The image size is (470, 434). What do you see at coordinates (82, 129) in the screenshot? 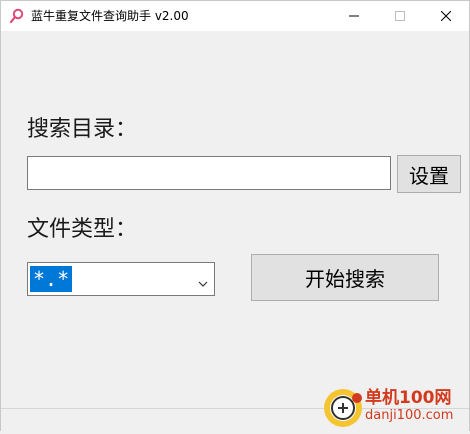
I see `directory-label: 搜索目录：` at bounding box center [82, 129].